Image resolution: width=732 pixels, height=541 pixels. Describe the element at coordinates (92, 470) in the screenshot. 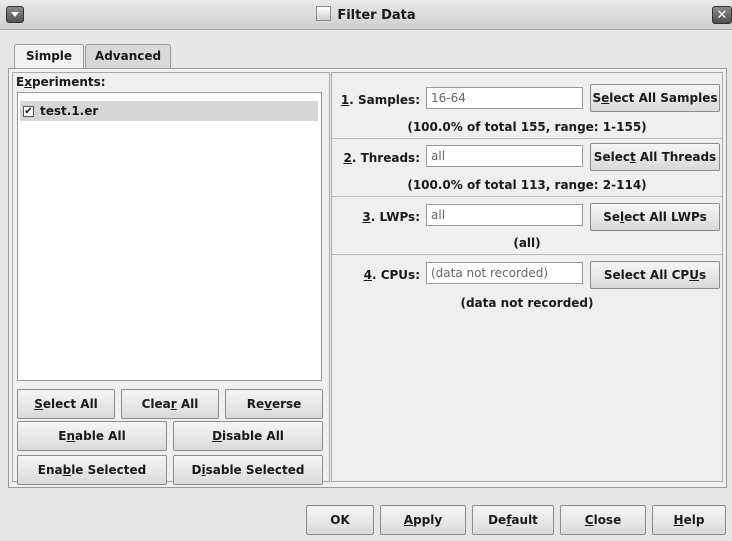

I see `enable-selected-button: Enable Selected` at that location.